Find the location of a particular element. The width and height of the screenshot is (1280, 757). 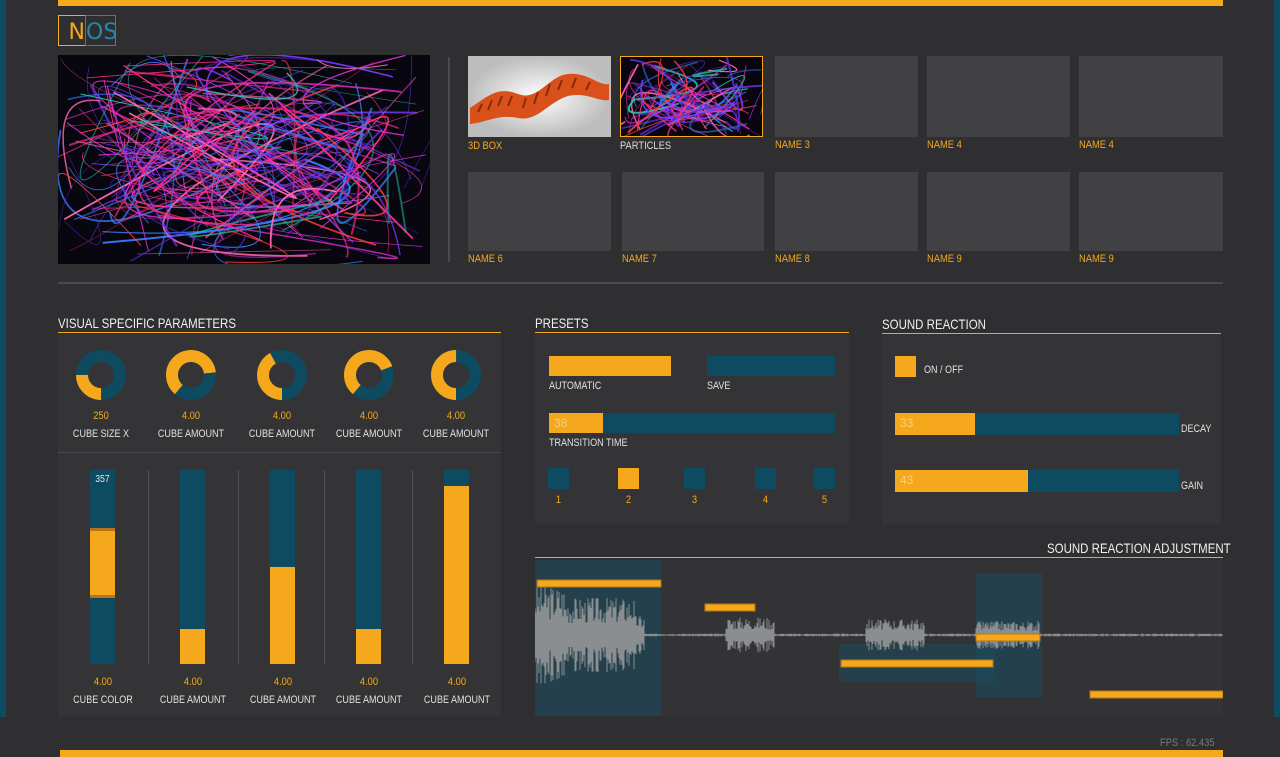

slider-top-value: 357 is located at coordinates (102, 479).